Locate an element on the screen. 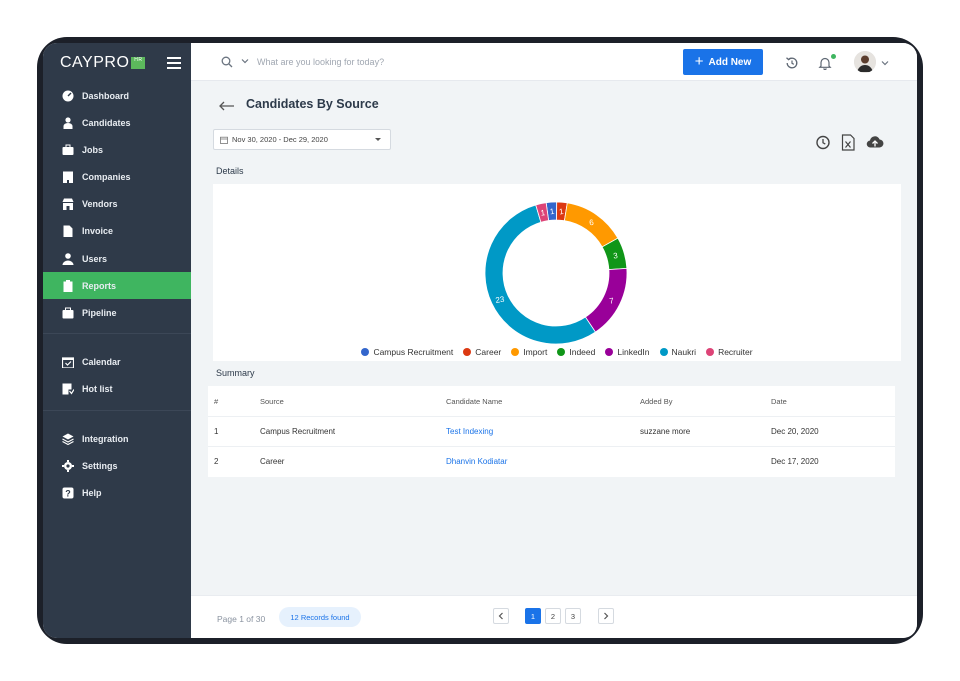  details-label: Details is located at coordinates (230, 171).